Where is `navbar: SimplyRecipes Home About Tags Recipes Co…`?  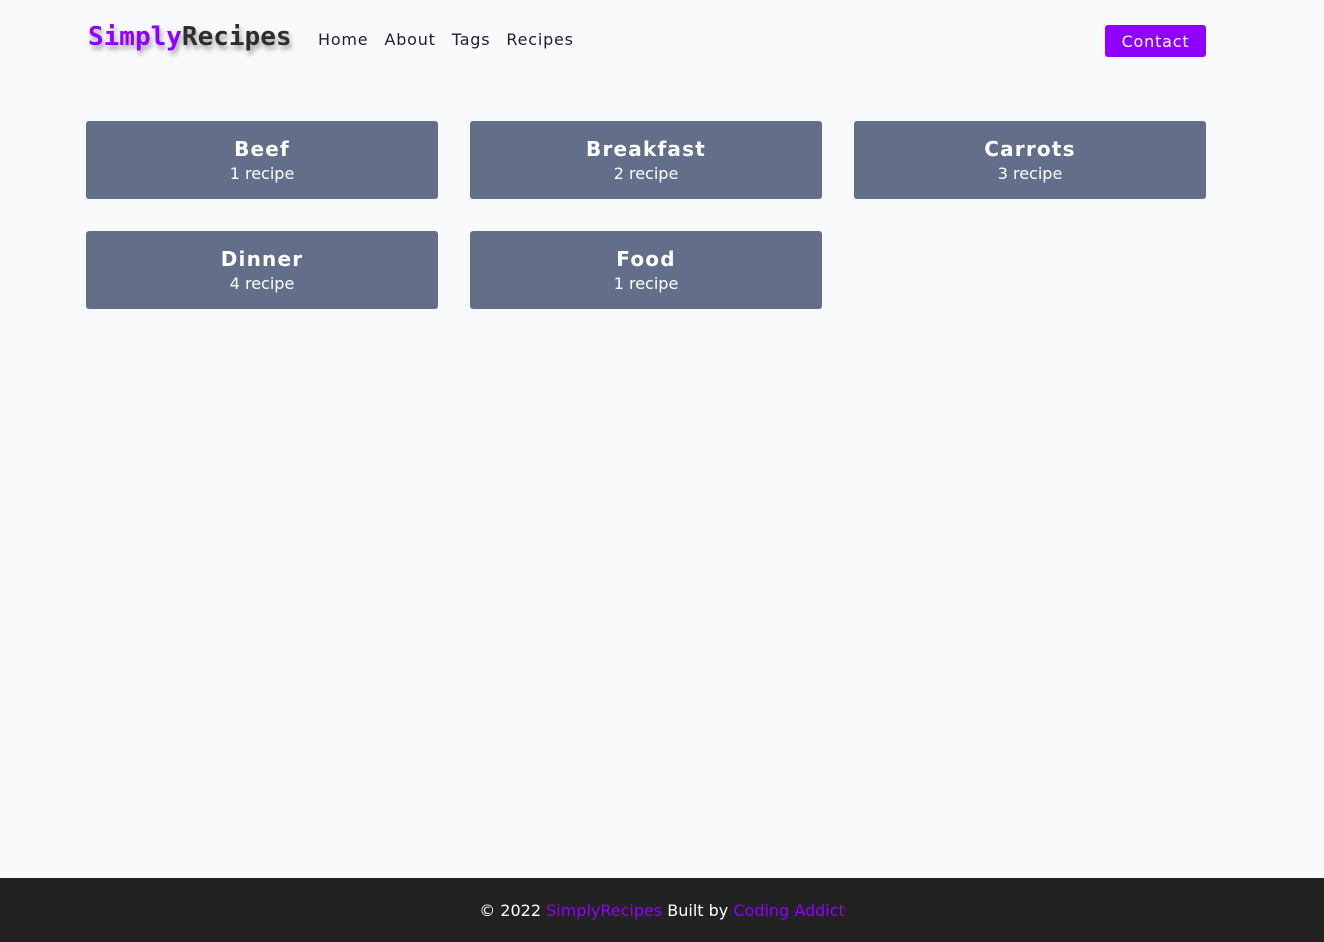 navbar: SimplyRecipes Home About Tags Recipes Co… is located at coordinates (662, 41).